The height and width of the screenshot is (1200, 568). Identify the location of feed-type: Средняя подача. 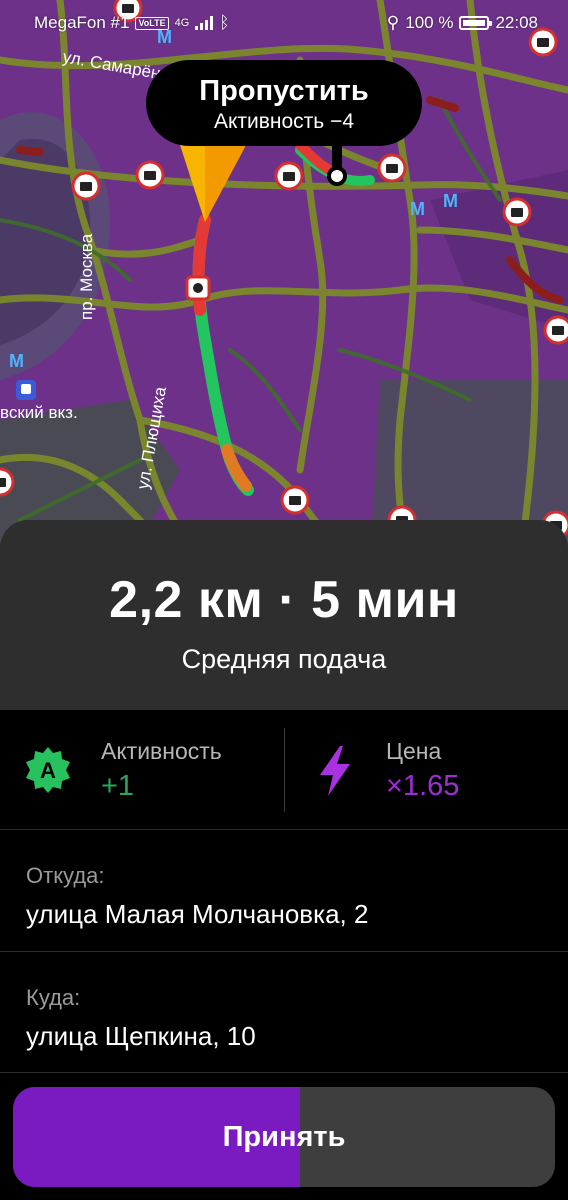
(284, 659).